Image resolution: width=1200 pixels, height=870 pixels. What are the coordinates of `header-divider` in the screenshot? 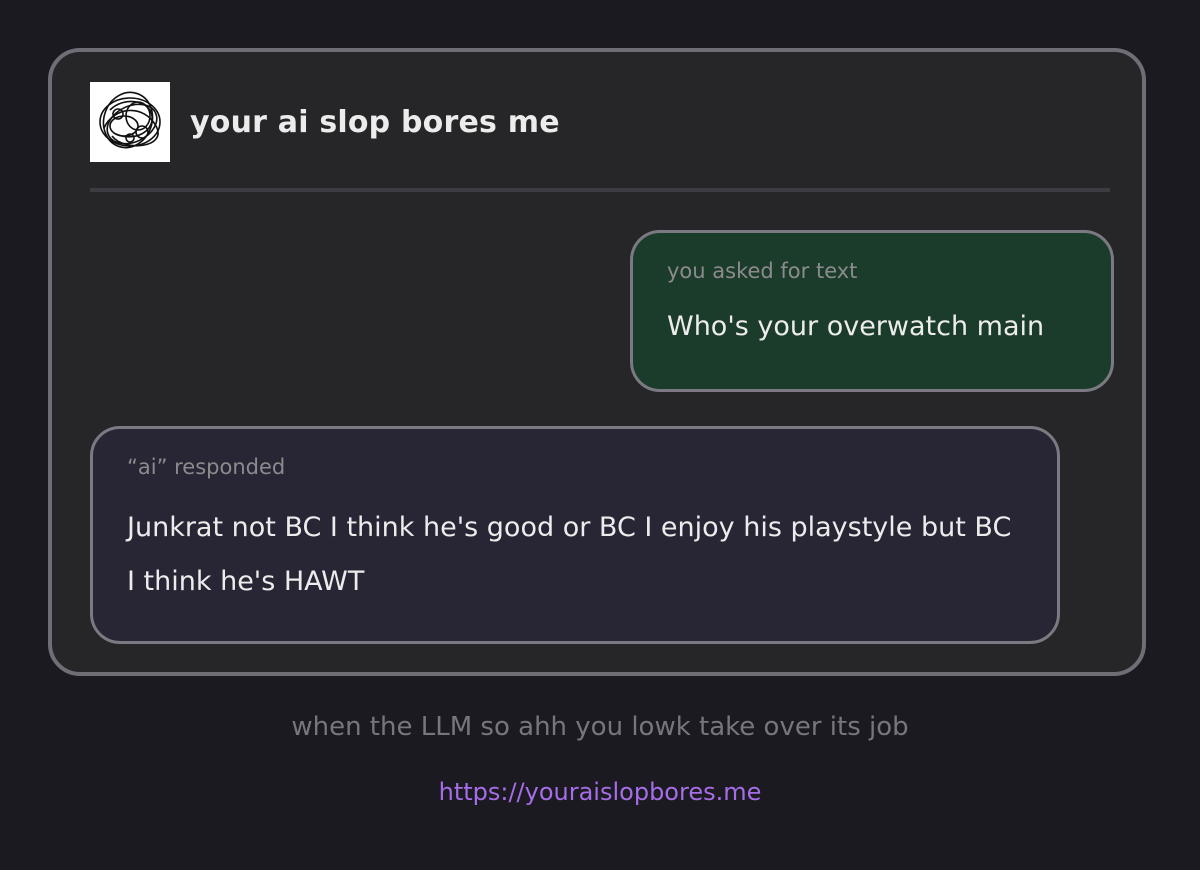 It's located at (600, 190).